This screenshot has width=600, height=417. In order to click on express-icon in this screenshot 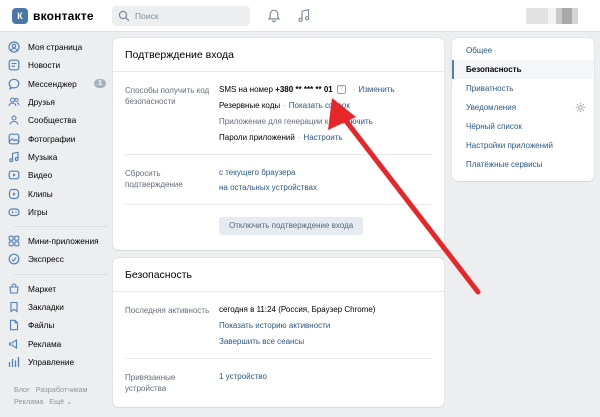, I will do `click(14, 259)`.